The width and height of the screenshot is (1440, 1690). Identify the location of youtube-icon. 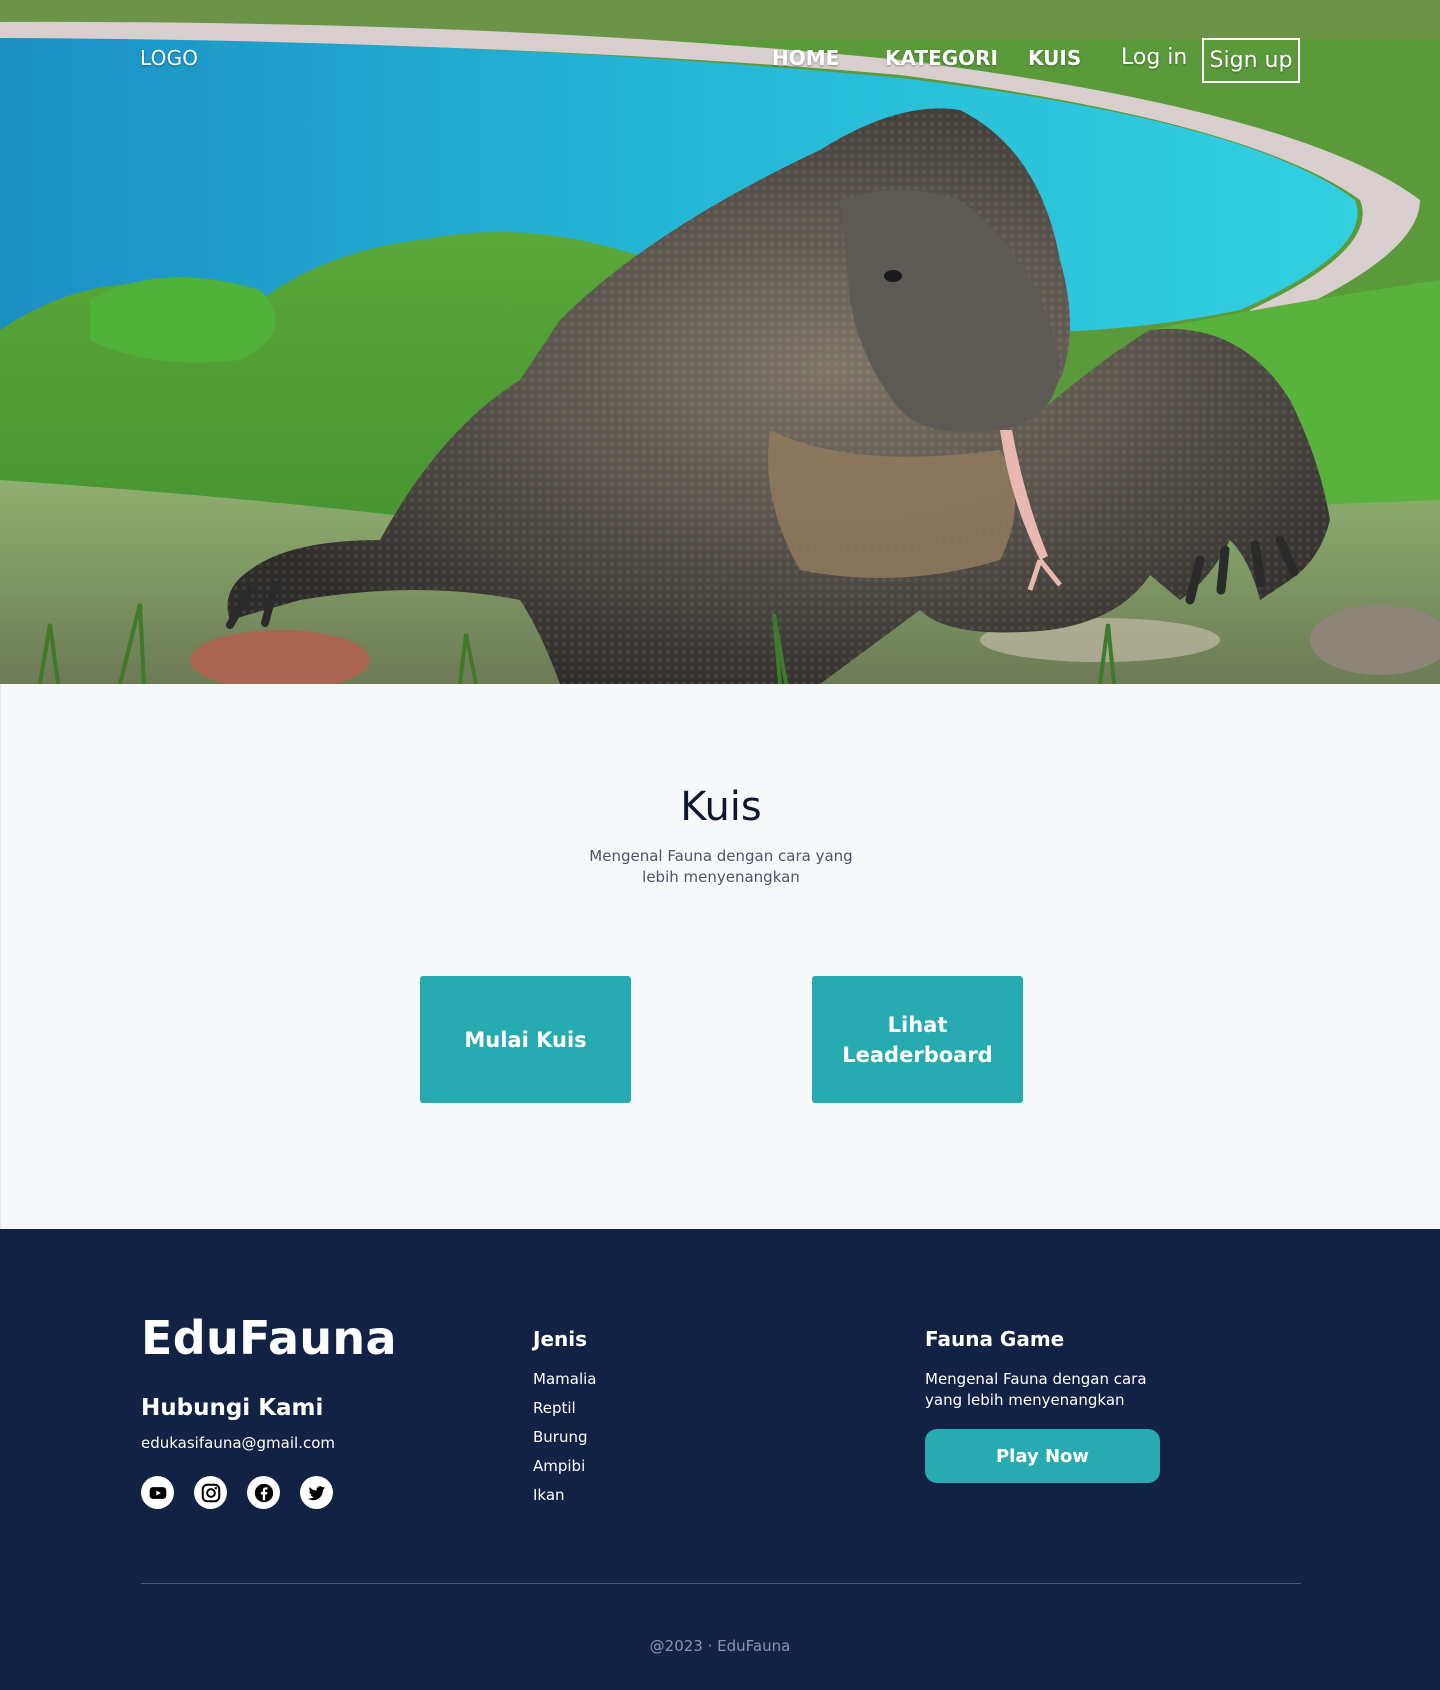
(157, 1492).